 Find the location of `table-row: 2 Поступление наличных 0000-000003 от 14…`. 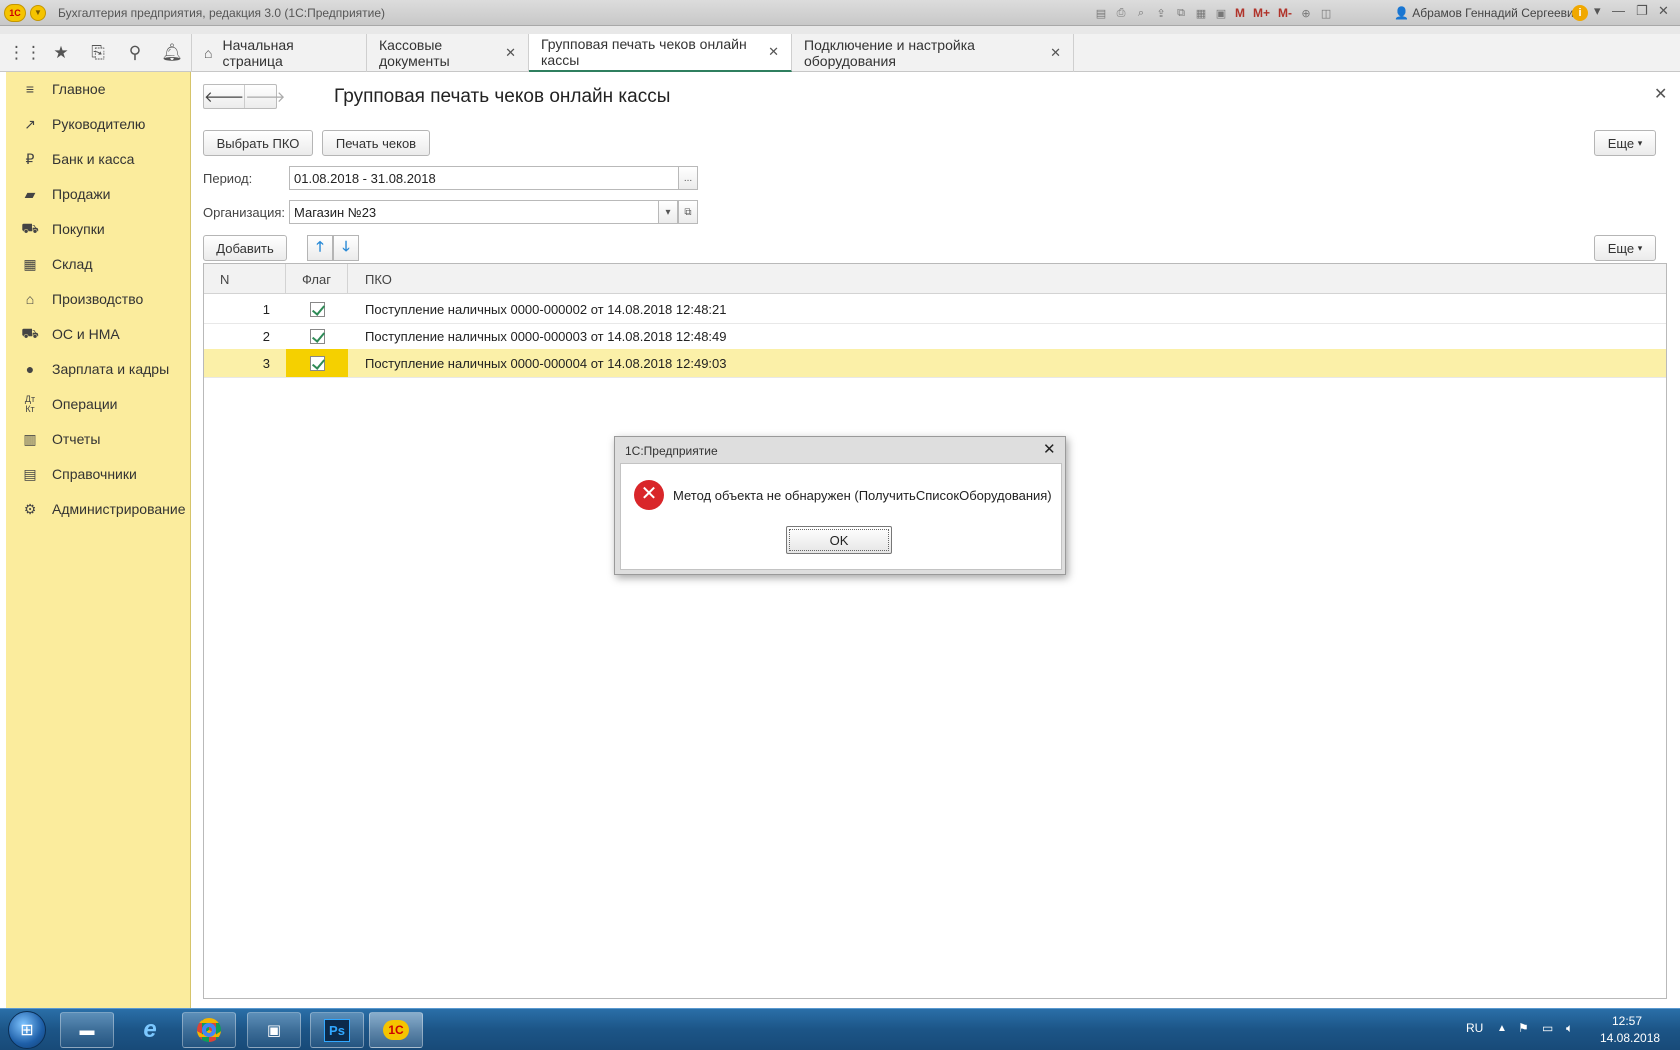

table-row: 2 Поступление наличных 0000-000003 от 14… is located at coordinates (935, 336).